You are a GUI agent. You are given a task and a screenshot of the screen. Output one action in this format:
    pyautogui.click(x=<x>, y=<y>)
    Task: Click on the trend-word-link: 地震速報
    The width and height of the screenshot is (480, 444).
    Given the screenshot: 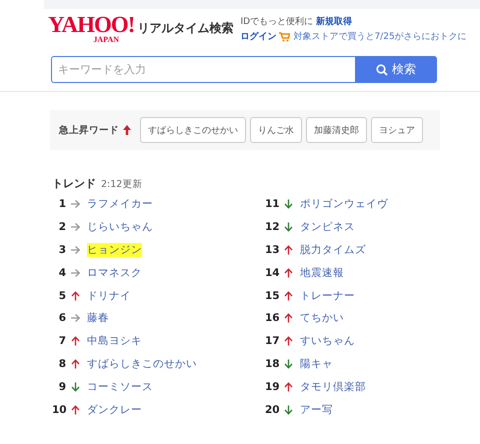 What is the action you would take?
    pyautogui.click(x=322, y=273)
    